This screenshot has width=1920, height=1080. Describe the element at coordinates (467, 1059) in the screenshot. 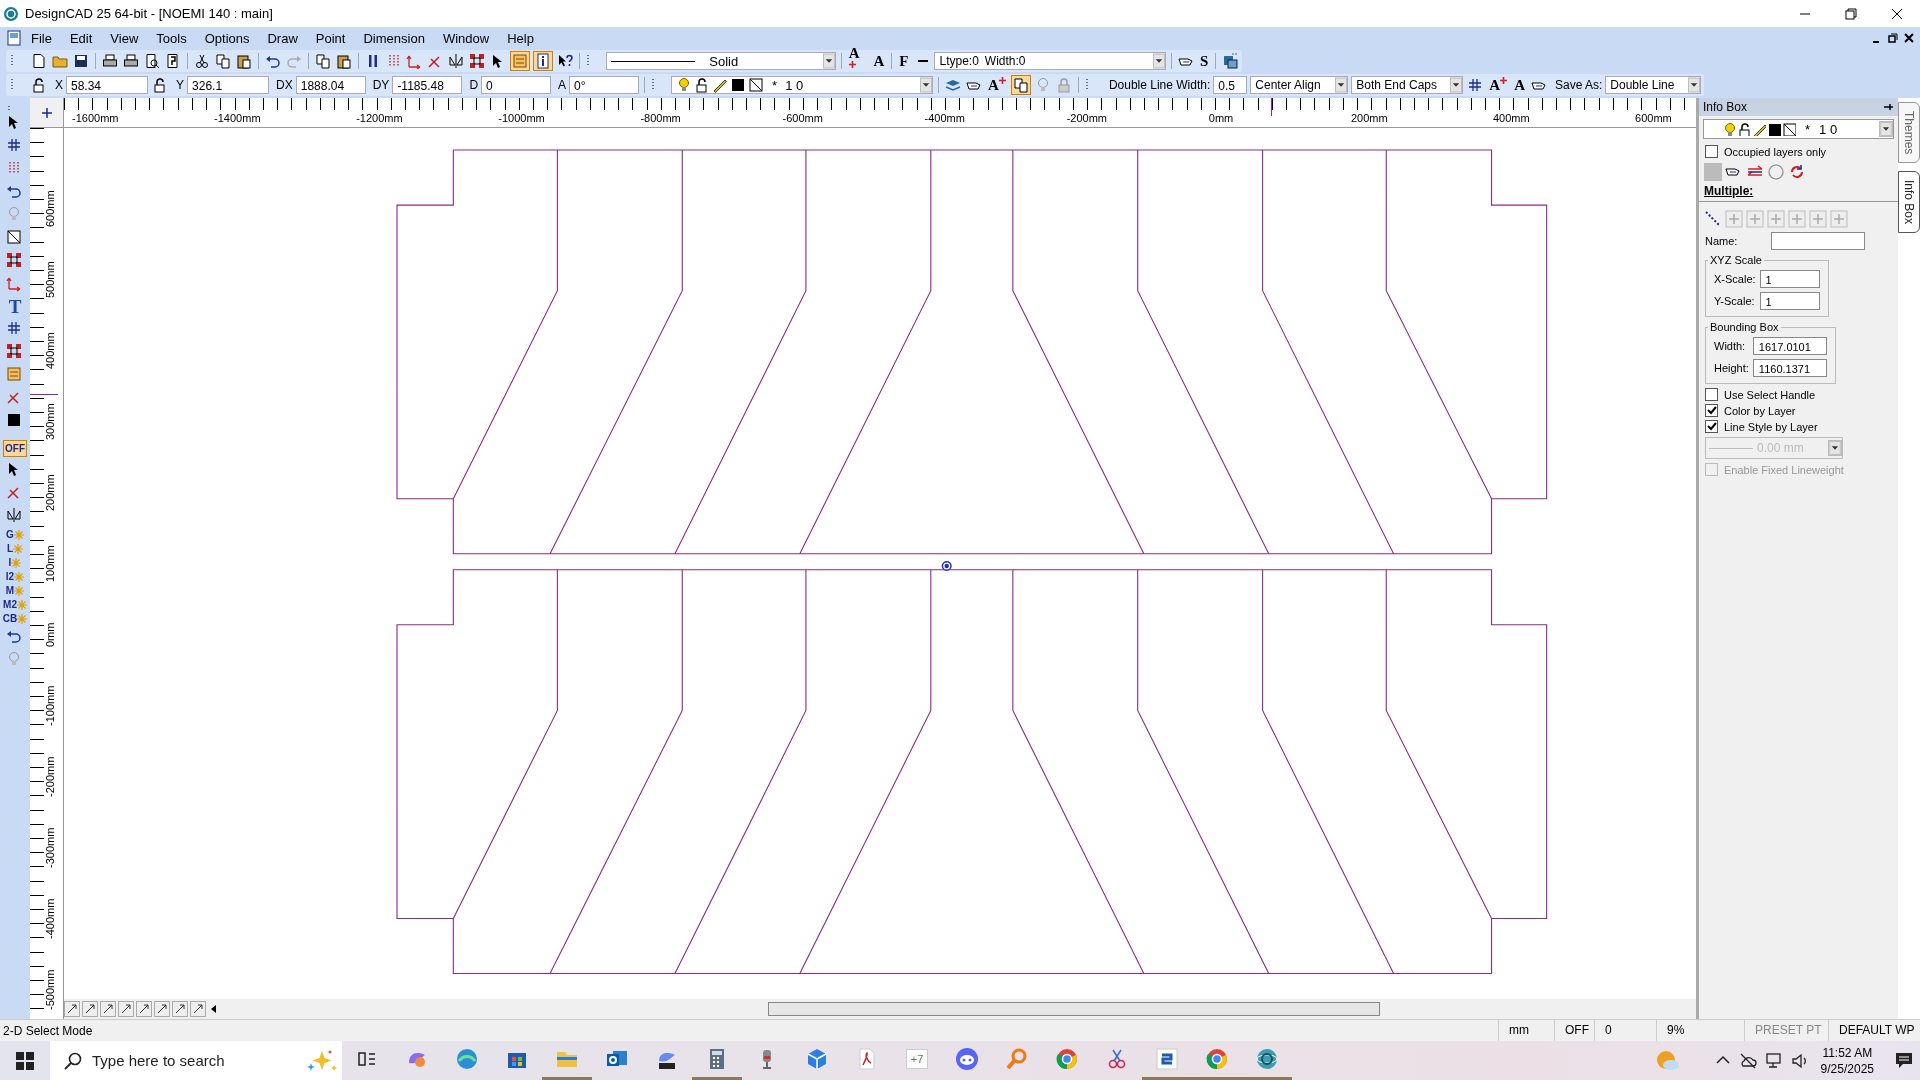

I see `app-icon` at that location.